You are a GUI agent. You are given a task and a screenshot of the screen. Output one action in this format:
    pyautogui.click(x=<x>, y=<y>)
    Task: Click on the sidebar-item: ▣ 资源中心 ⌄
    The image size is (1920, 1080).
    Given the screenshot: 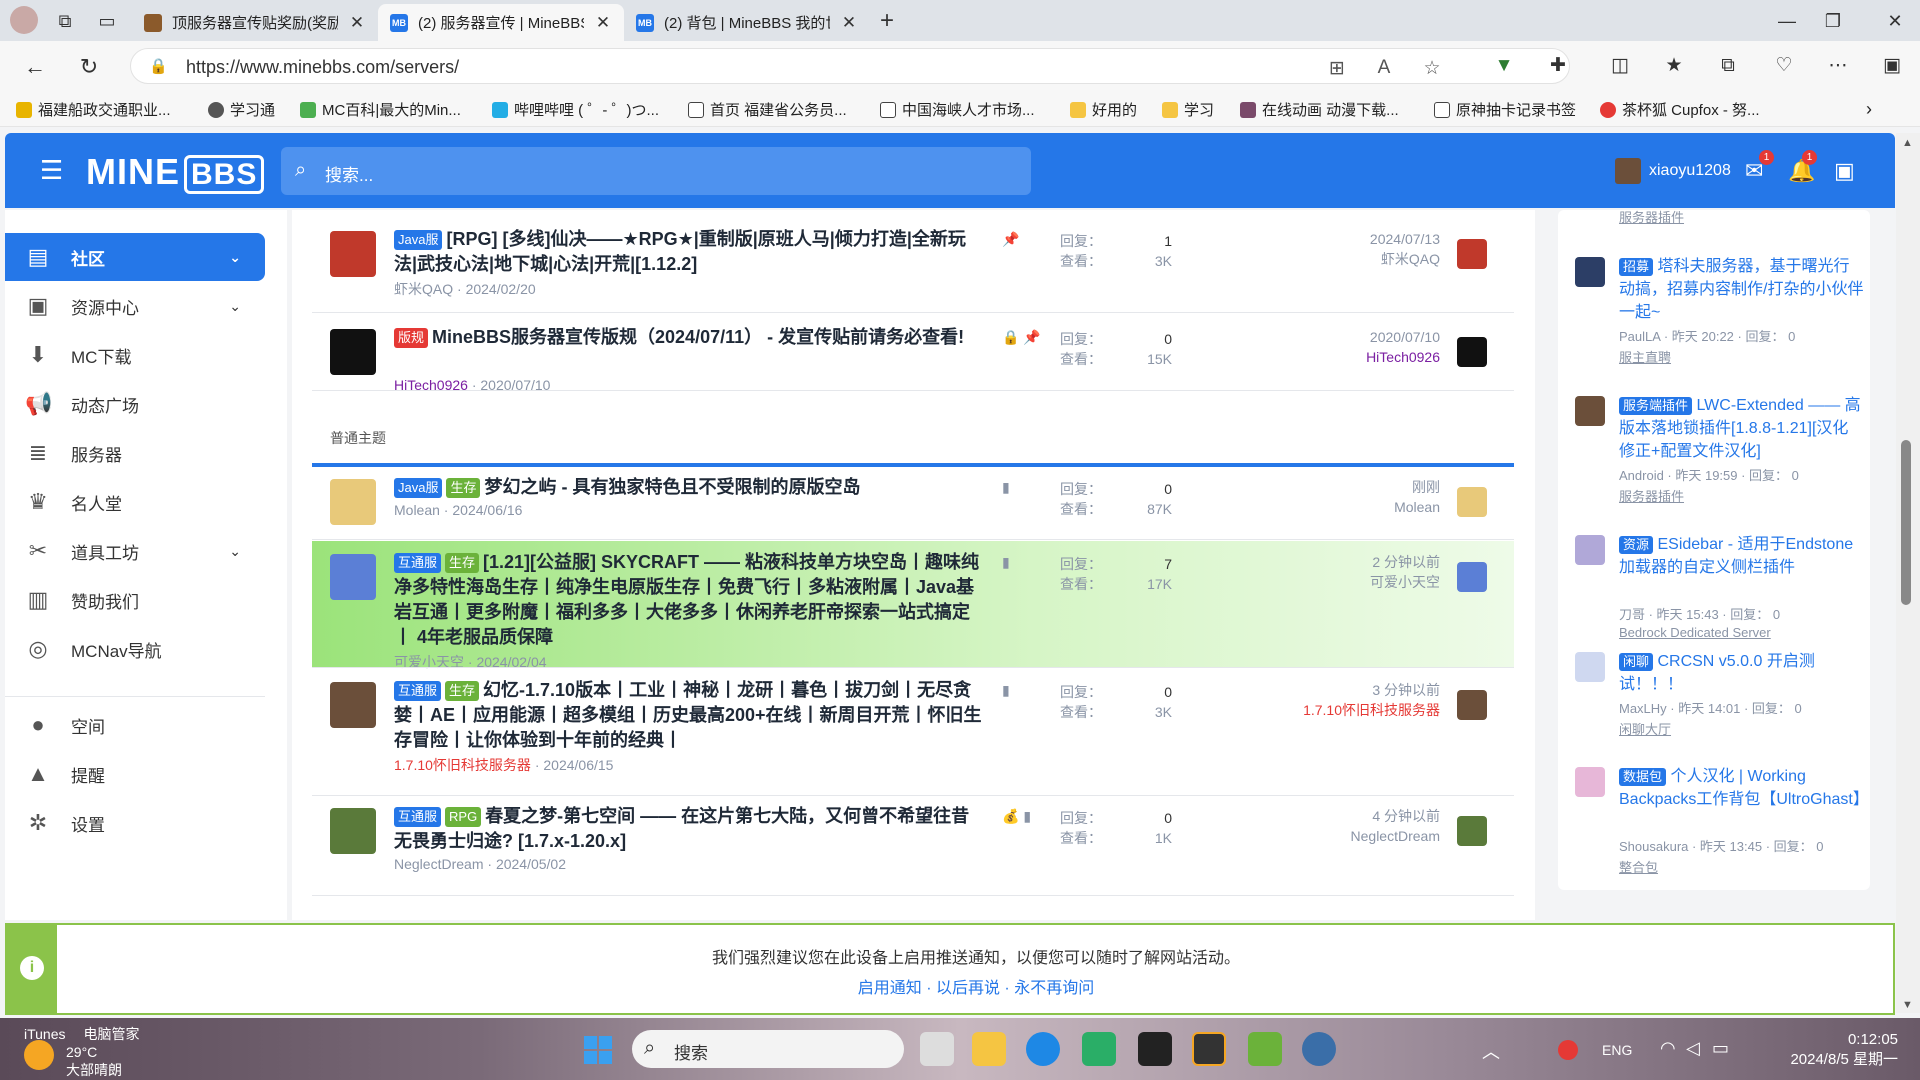 What is the action you would take?
    pyautogui.click(x=135, y=306)
    